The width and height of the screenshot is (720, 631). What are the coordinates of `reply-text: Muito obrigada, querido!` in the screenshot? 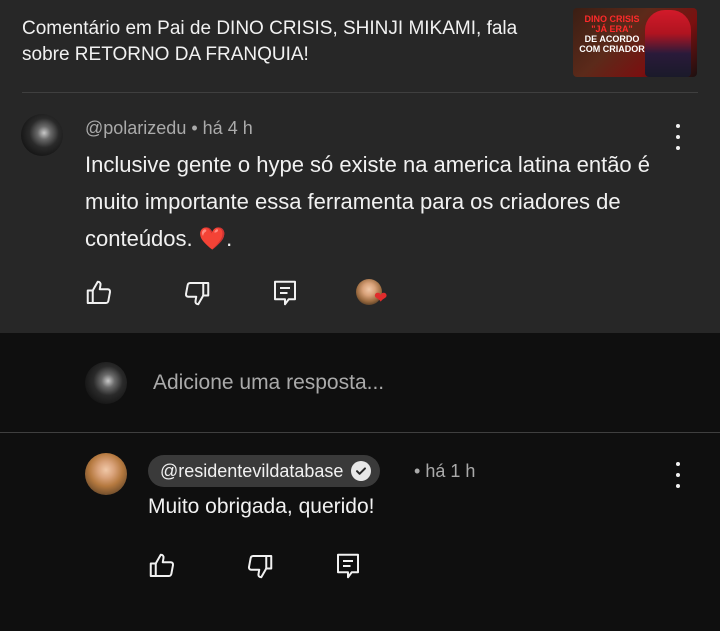 It's located at (261, 506).